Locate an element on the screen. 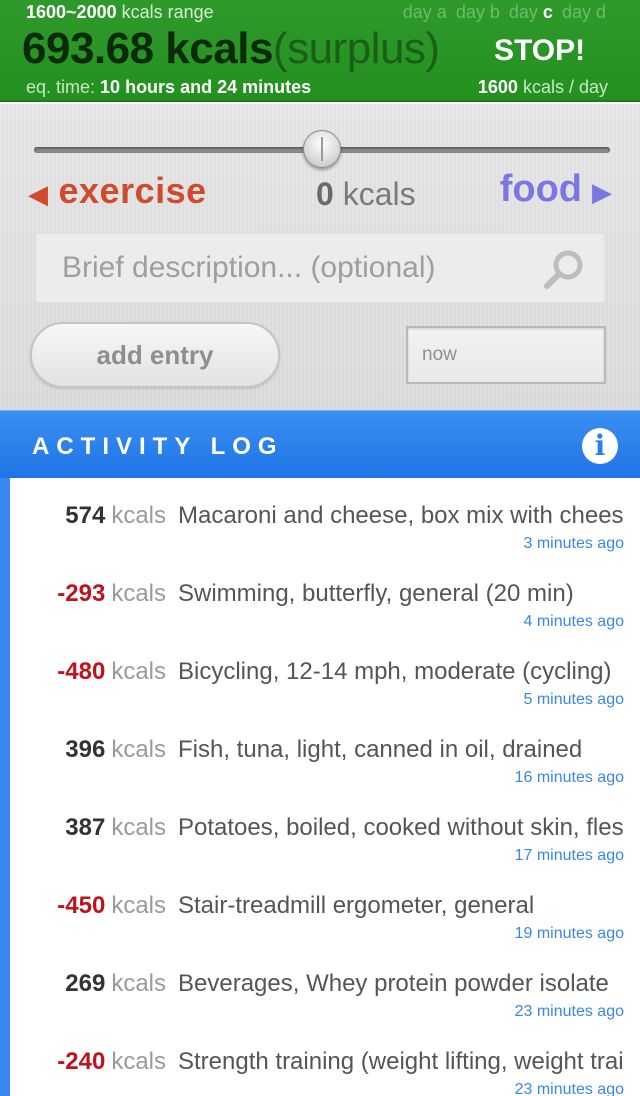  entry-kcal-value: 269 is located at coordinates (85, 983).